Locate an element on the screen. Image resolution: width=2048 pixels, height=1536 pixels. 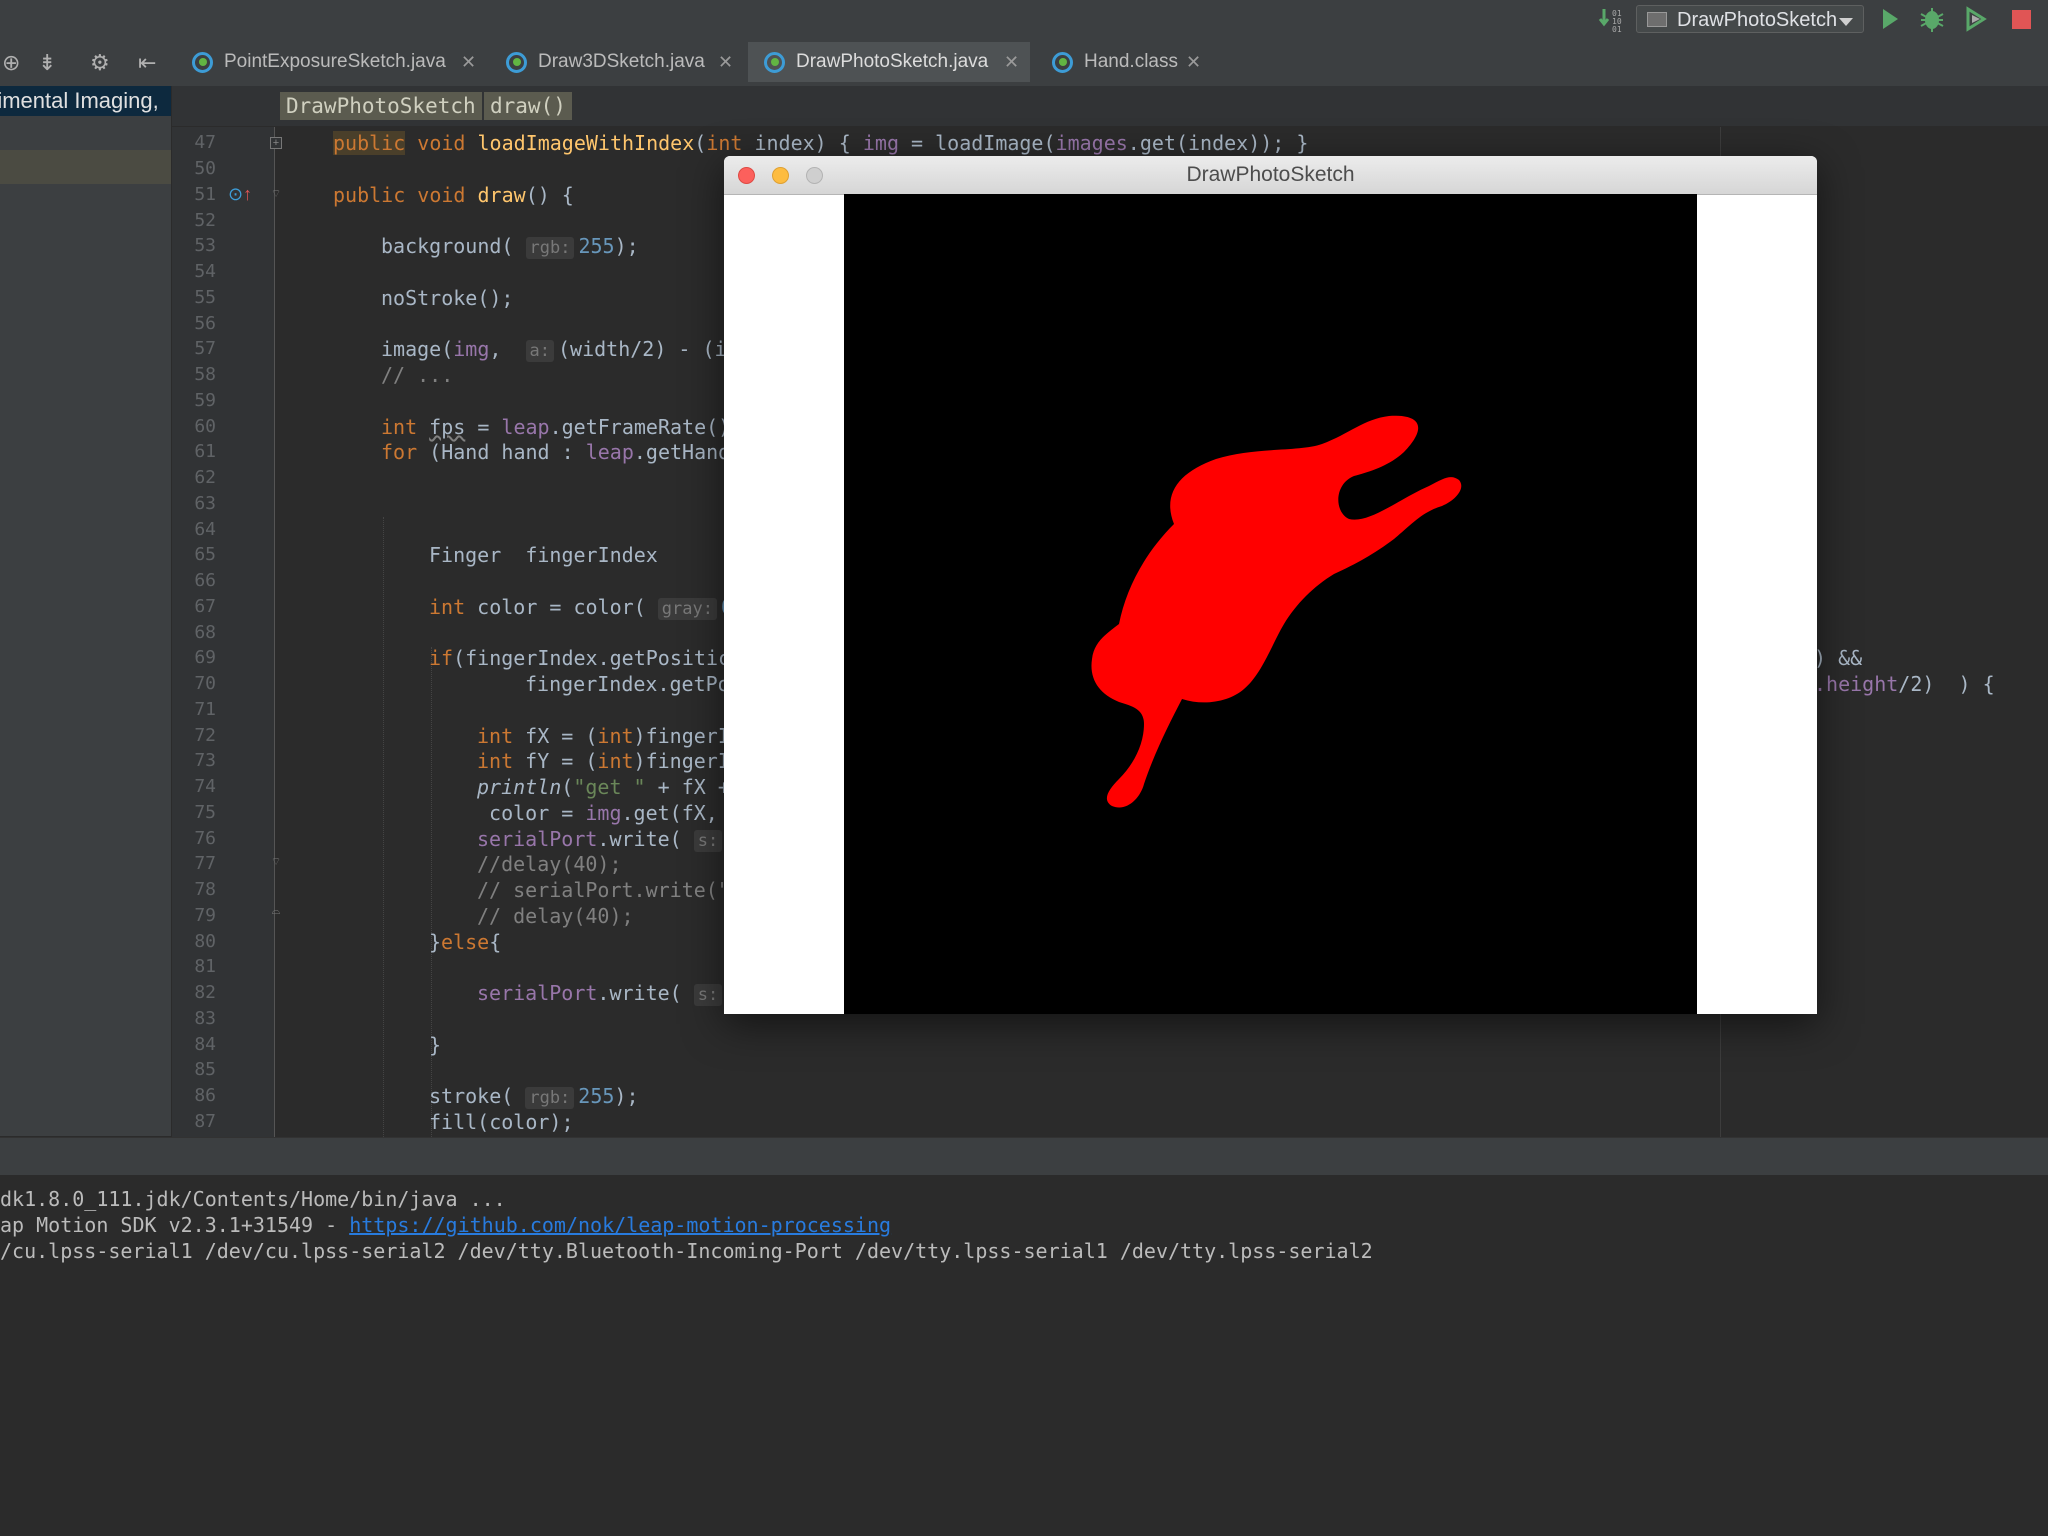
line-number: 67 is located at coordinates (205, 606).